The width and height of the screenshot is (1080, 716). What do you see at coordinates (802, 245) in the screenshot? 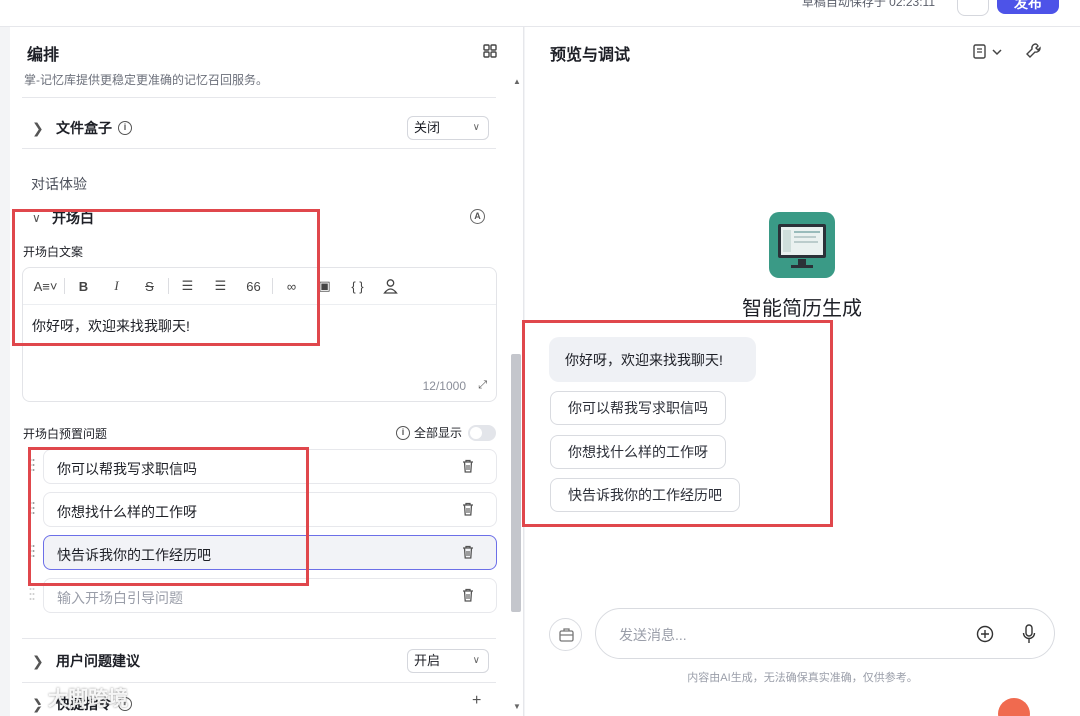
I see `bot-avatar` at bounding box center [802, 245].